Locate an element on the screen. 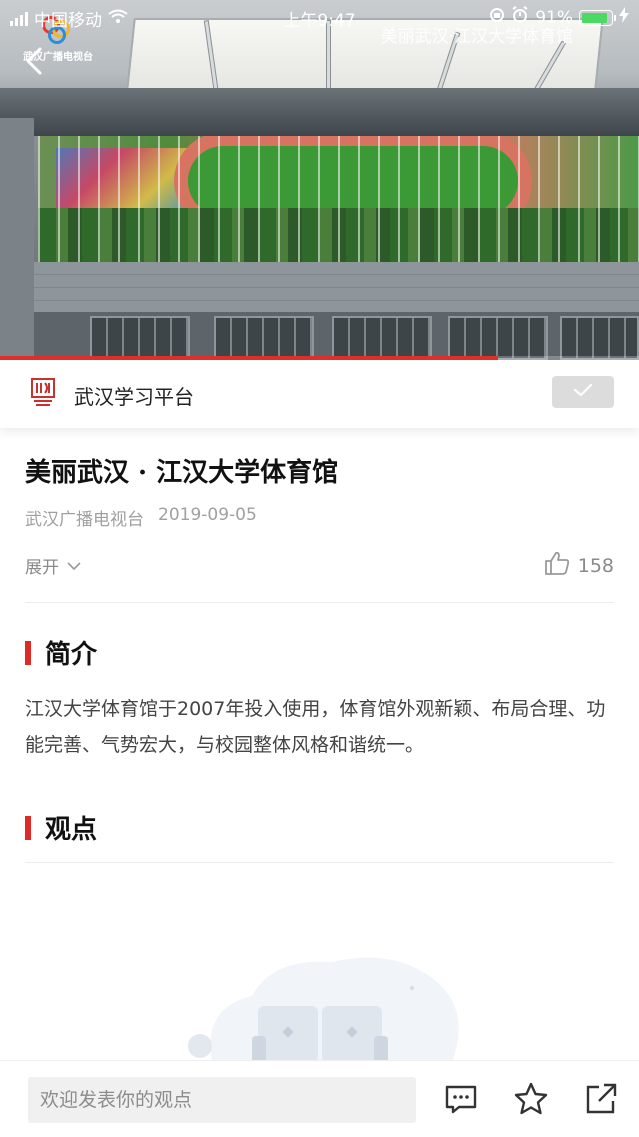  platform-name: 武汉学习平台 is located at coordinates (134, 395).